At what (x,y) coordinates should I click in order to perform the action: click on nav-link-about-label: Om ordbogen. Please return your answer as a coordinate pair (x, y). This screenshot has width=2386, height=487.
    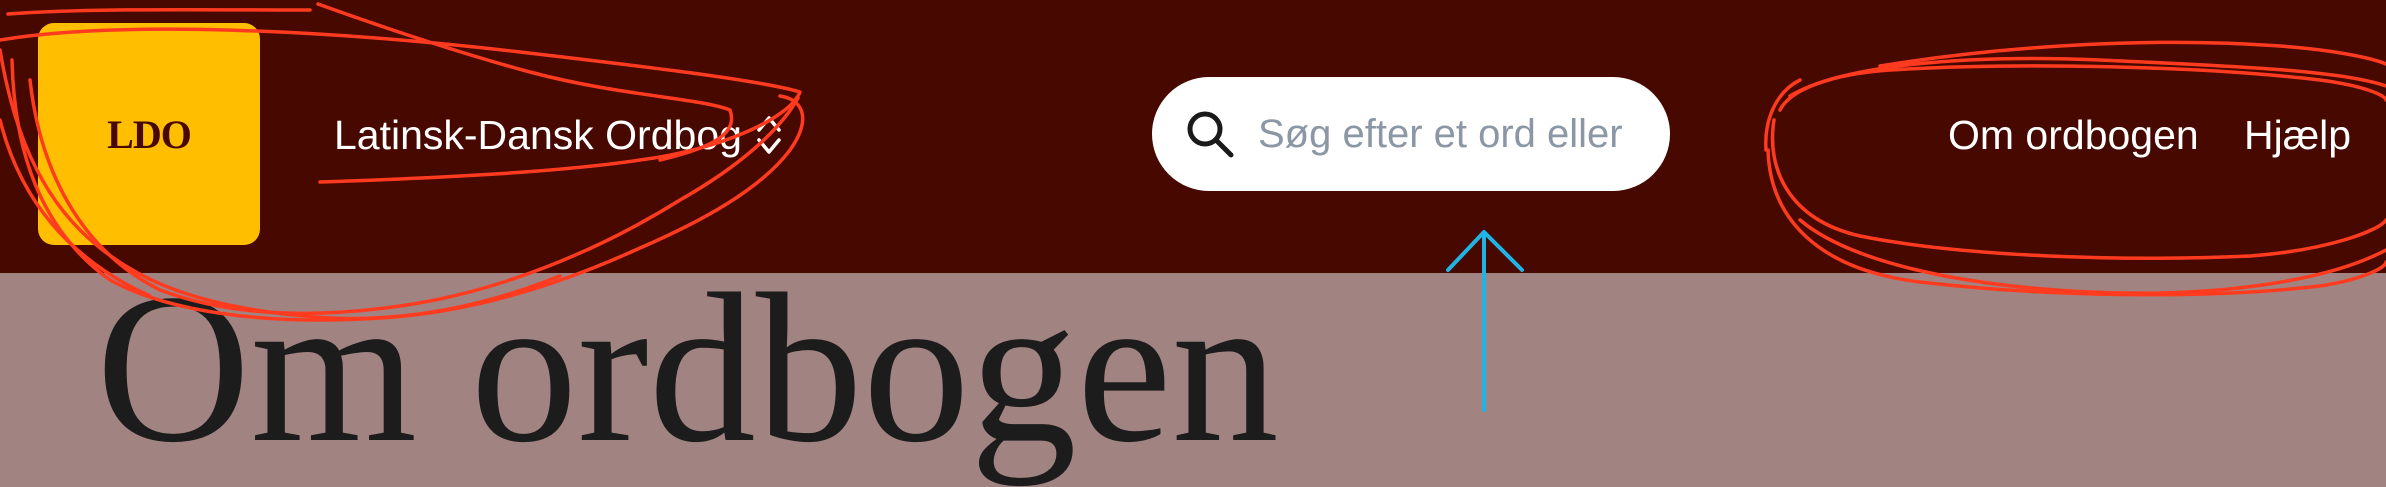
    Looking at the image, I should click on (2073, 134).